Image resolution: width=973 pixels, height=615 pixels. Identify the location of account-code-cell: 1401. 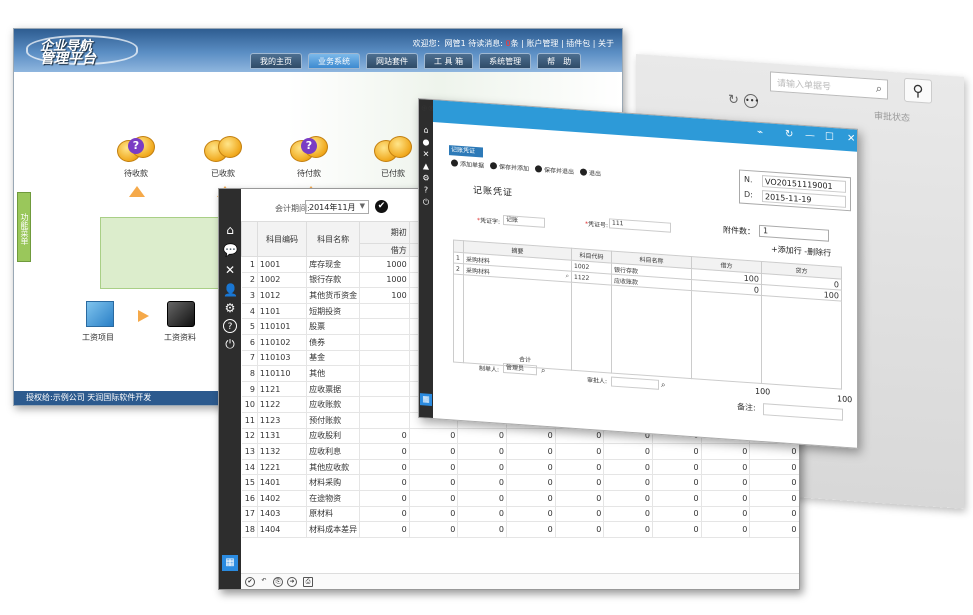
(281, 482).